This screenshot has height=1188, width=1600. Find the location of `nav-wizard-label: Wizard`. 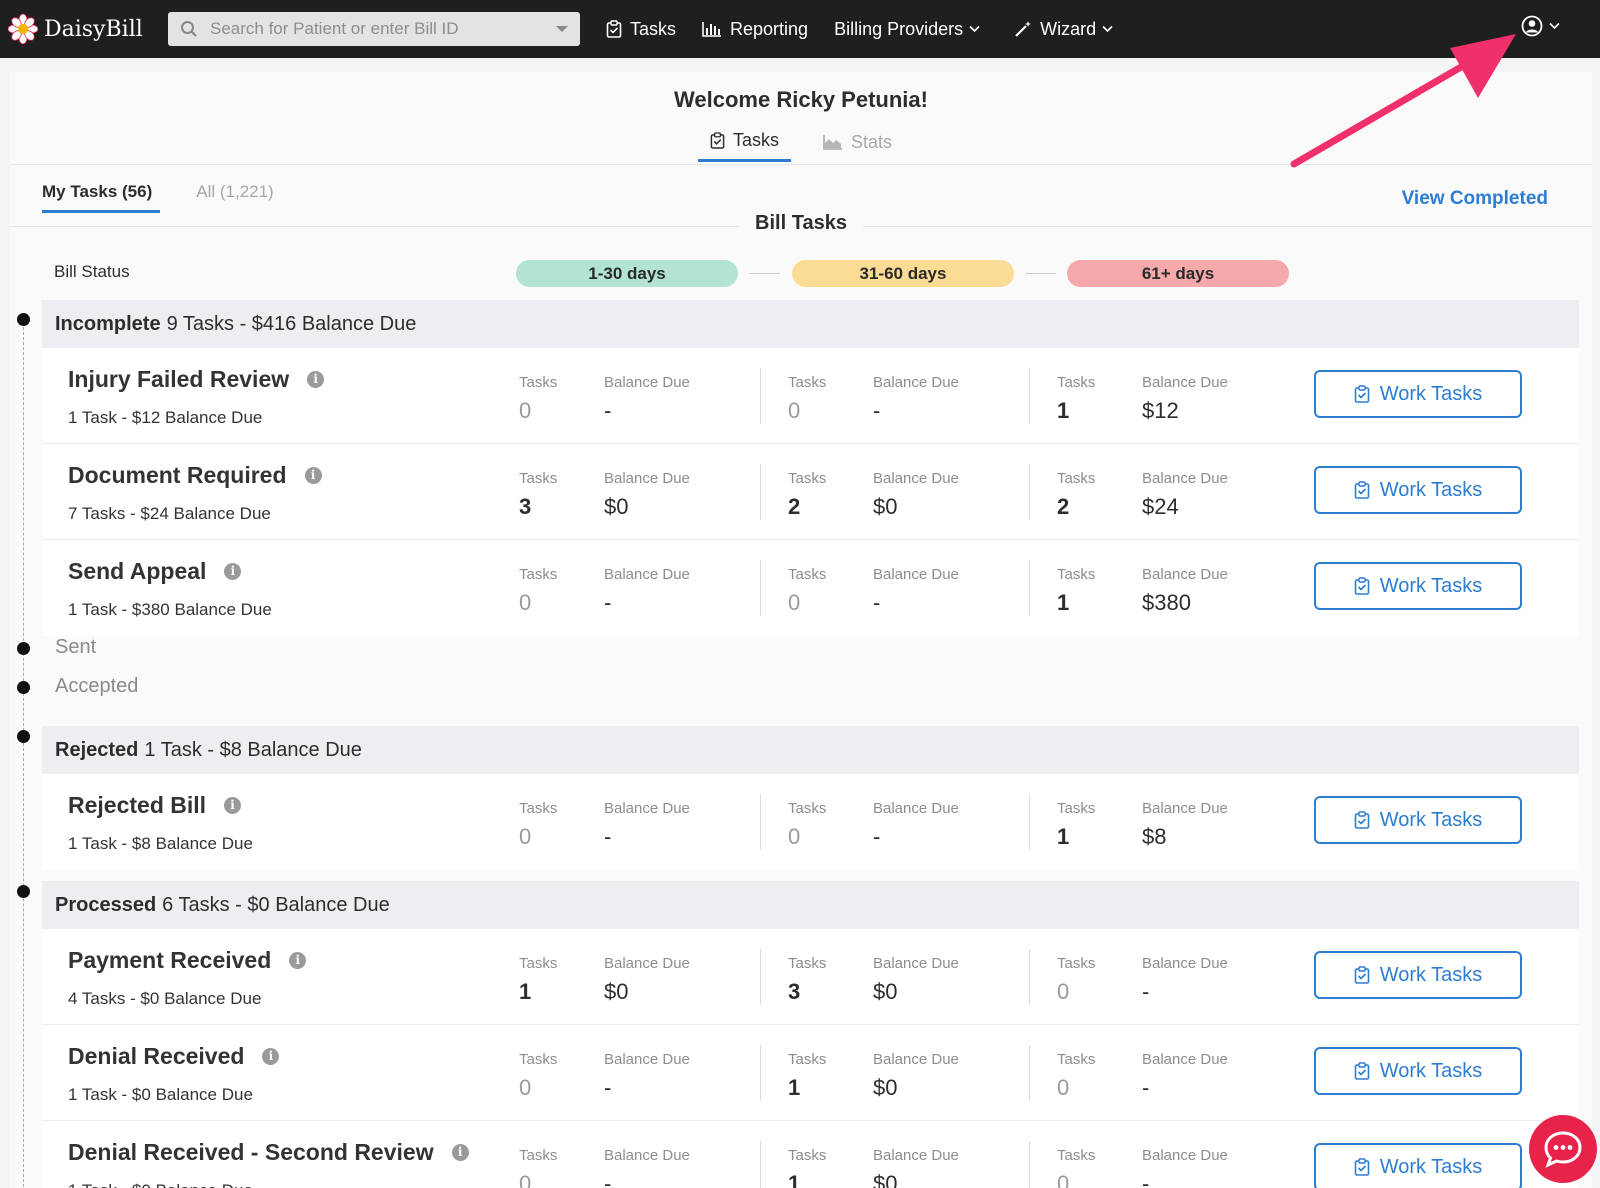

nav-wizard-label: Wizard is located at coordinates (1068, 28).